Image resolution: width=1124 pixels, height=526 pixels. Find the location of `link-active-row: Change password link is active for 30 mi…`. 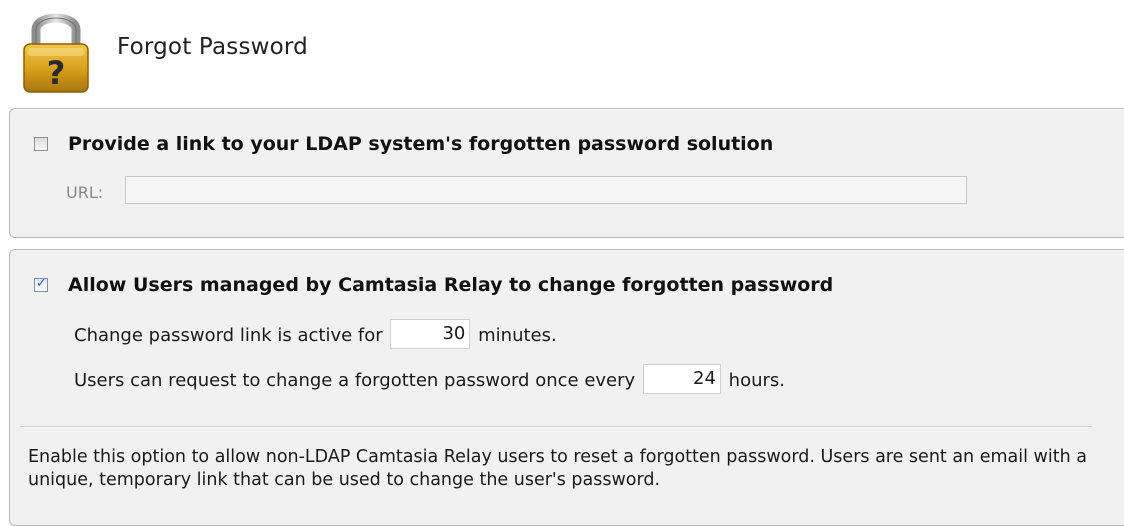

link-active-row: Change password link is active for 30 mi… is located at coordinates (315, 334).